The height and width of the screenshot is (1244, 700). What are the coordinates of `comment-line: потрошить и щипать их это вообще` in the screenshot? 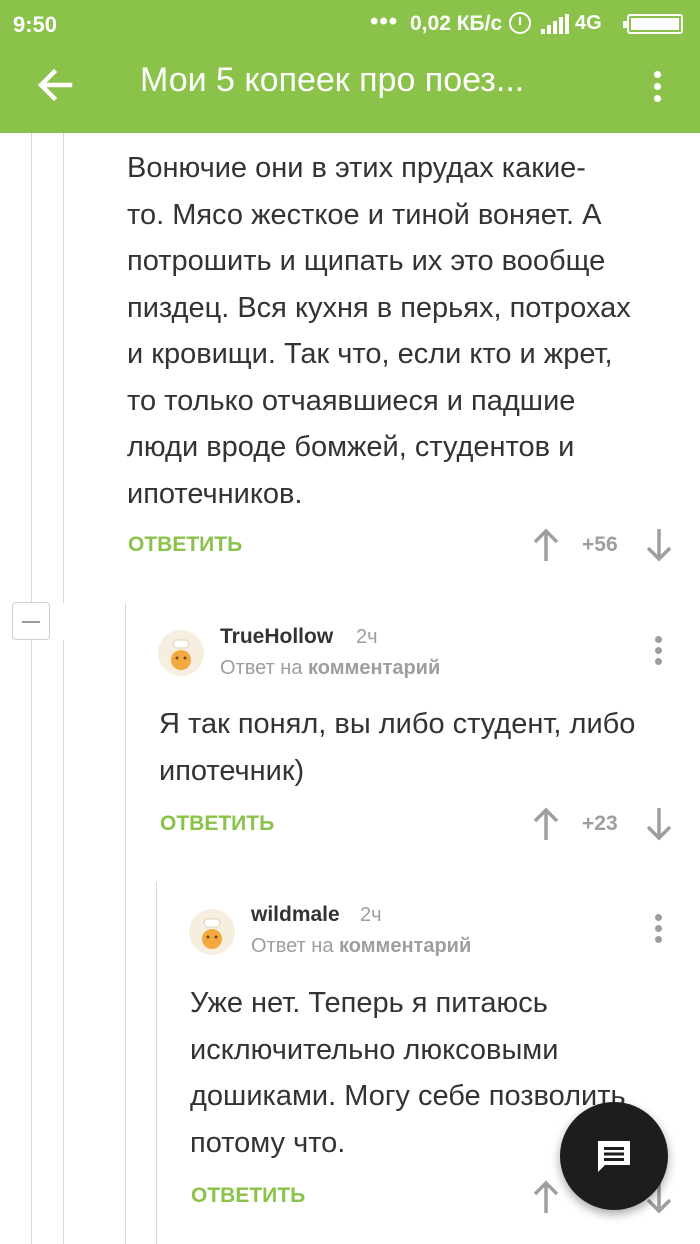 It's located at (366, 261).